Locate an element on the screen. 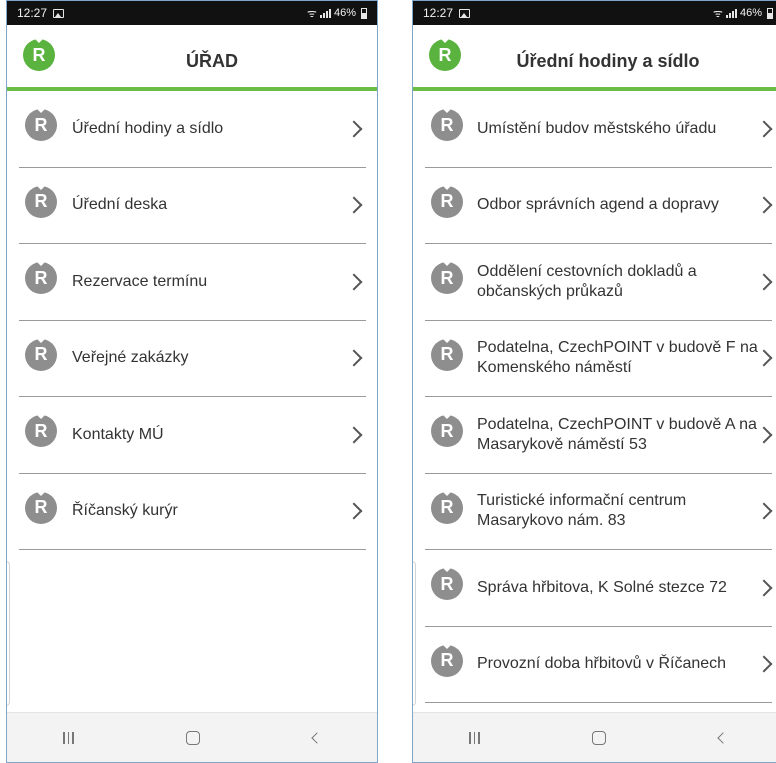 The height and width of the screenshot is (763, 776). menu-item-kontakty: R Kontakty MÚ is located at coordinates (192, 435).